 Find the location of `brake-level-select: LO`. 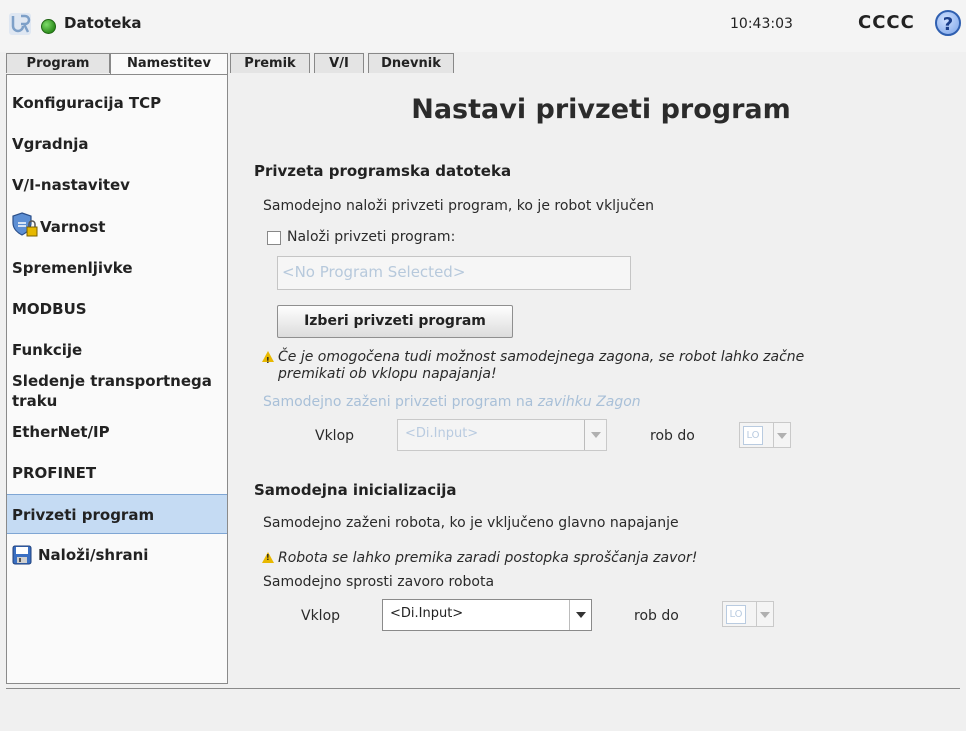

brake-level-select: LO is located at coordinates (748, 614).